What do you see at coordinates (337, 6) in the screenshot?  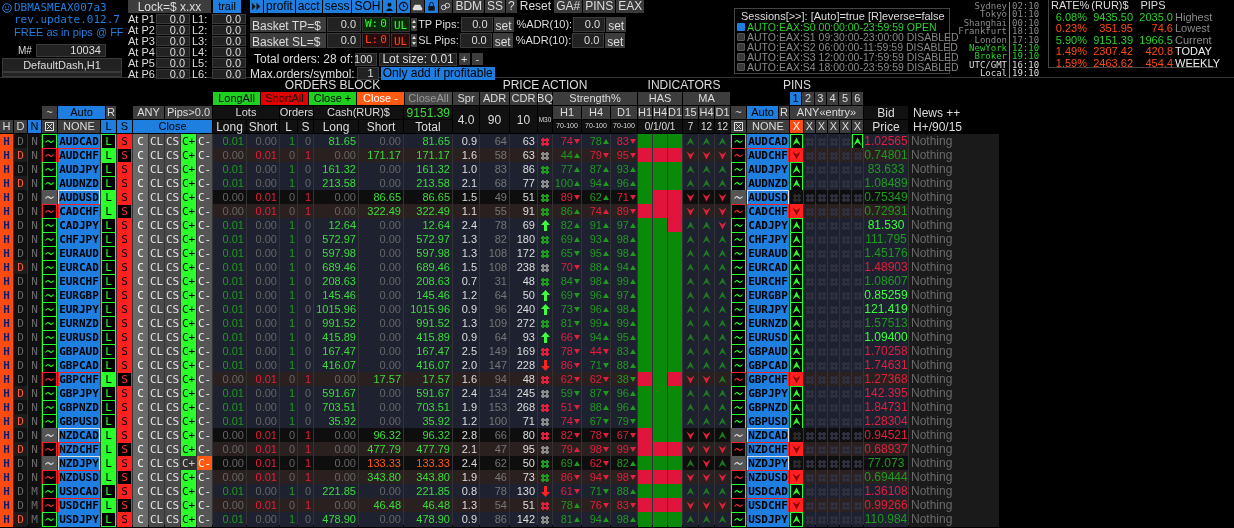 I see `toolbar-button: sess` at bounding box center [337, 6].